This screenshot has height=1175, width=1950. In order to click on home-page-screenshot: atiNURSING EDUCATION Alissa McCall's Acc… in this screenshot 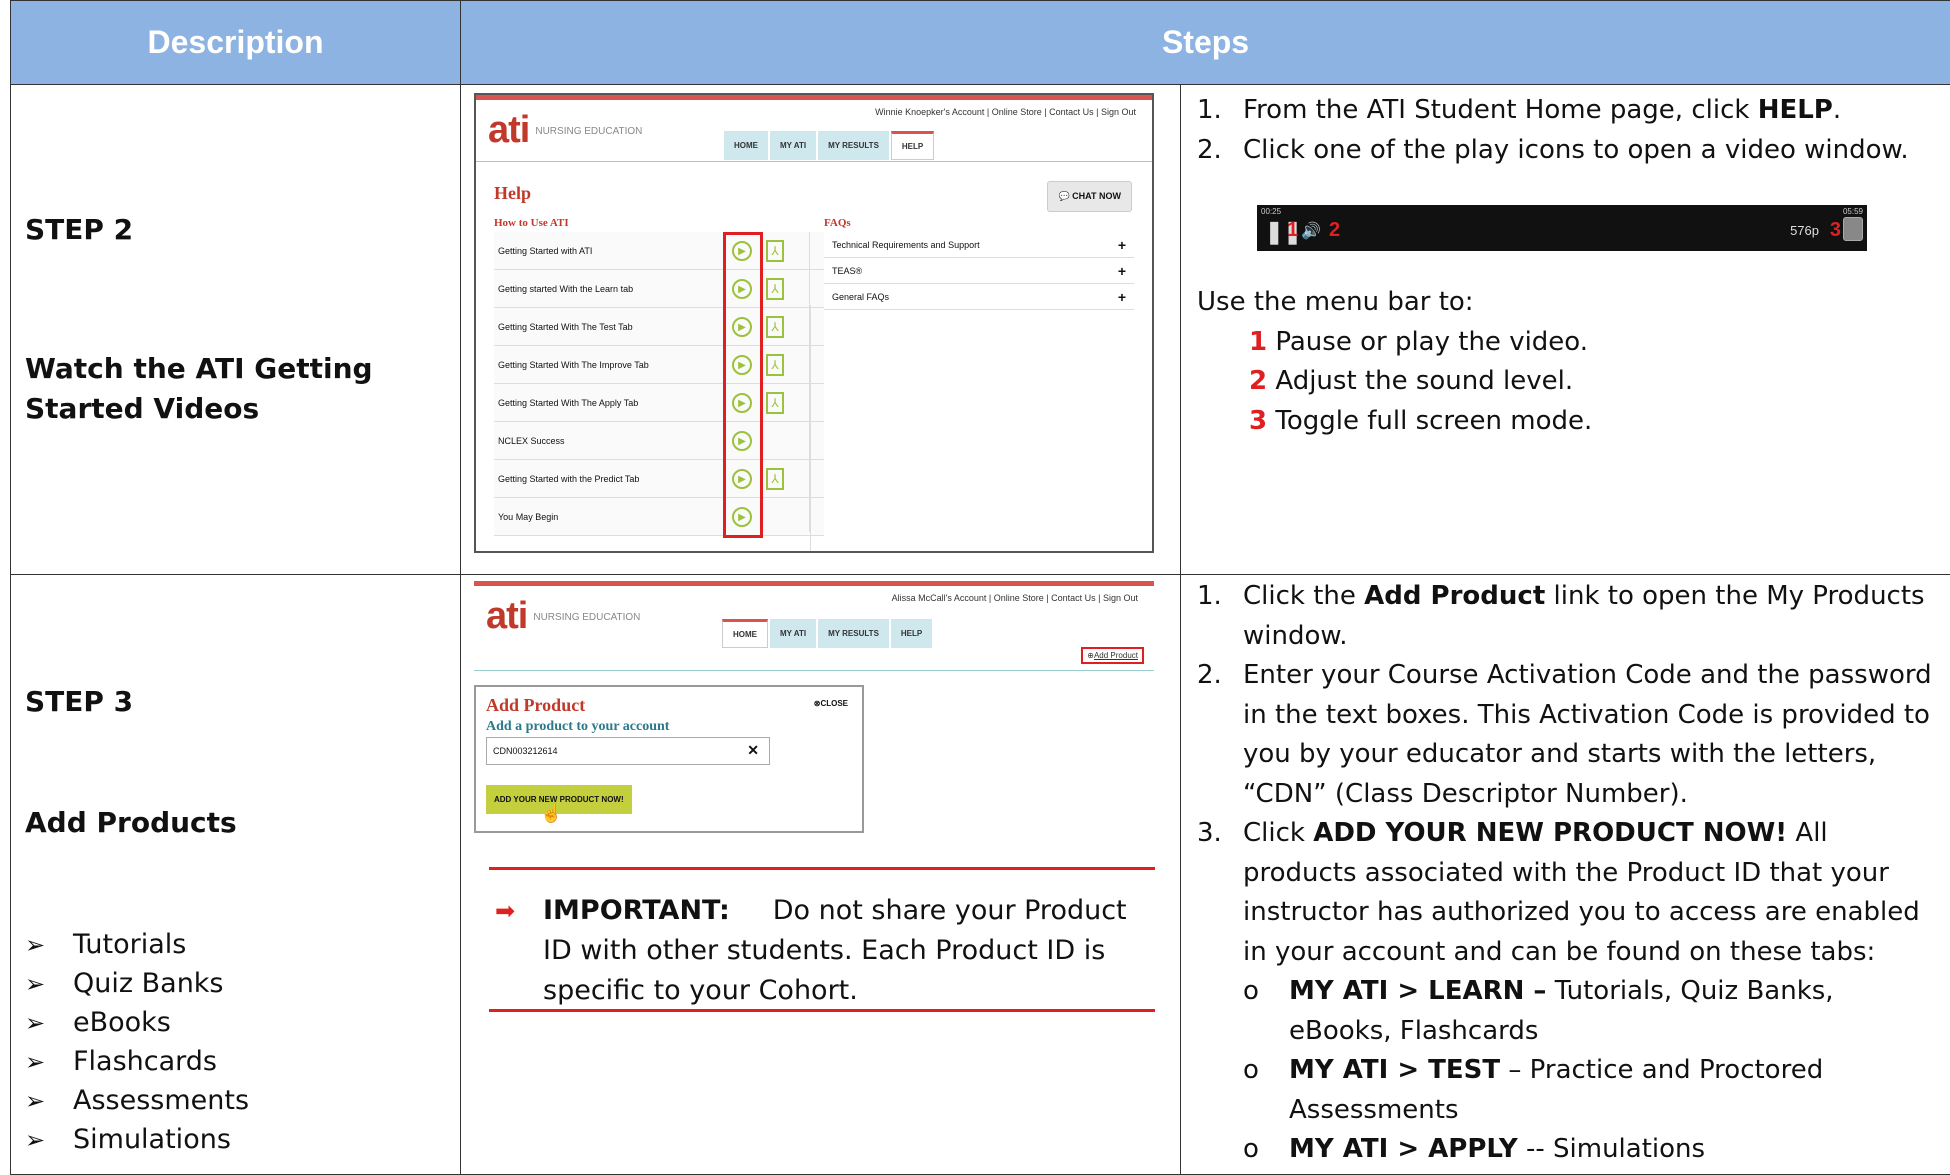, I will do `click(814, 626)`.